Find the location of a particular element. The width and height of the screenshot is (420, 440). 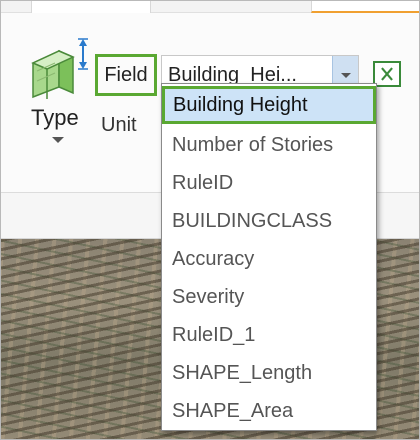

ribbon-tab-active is located at coordinates (365, 7).